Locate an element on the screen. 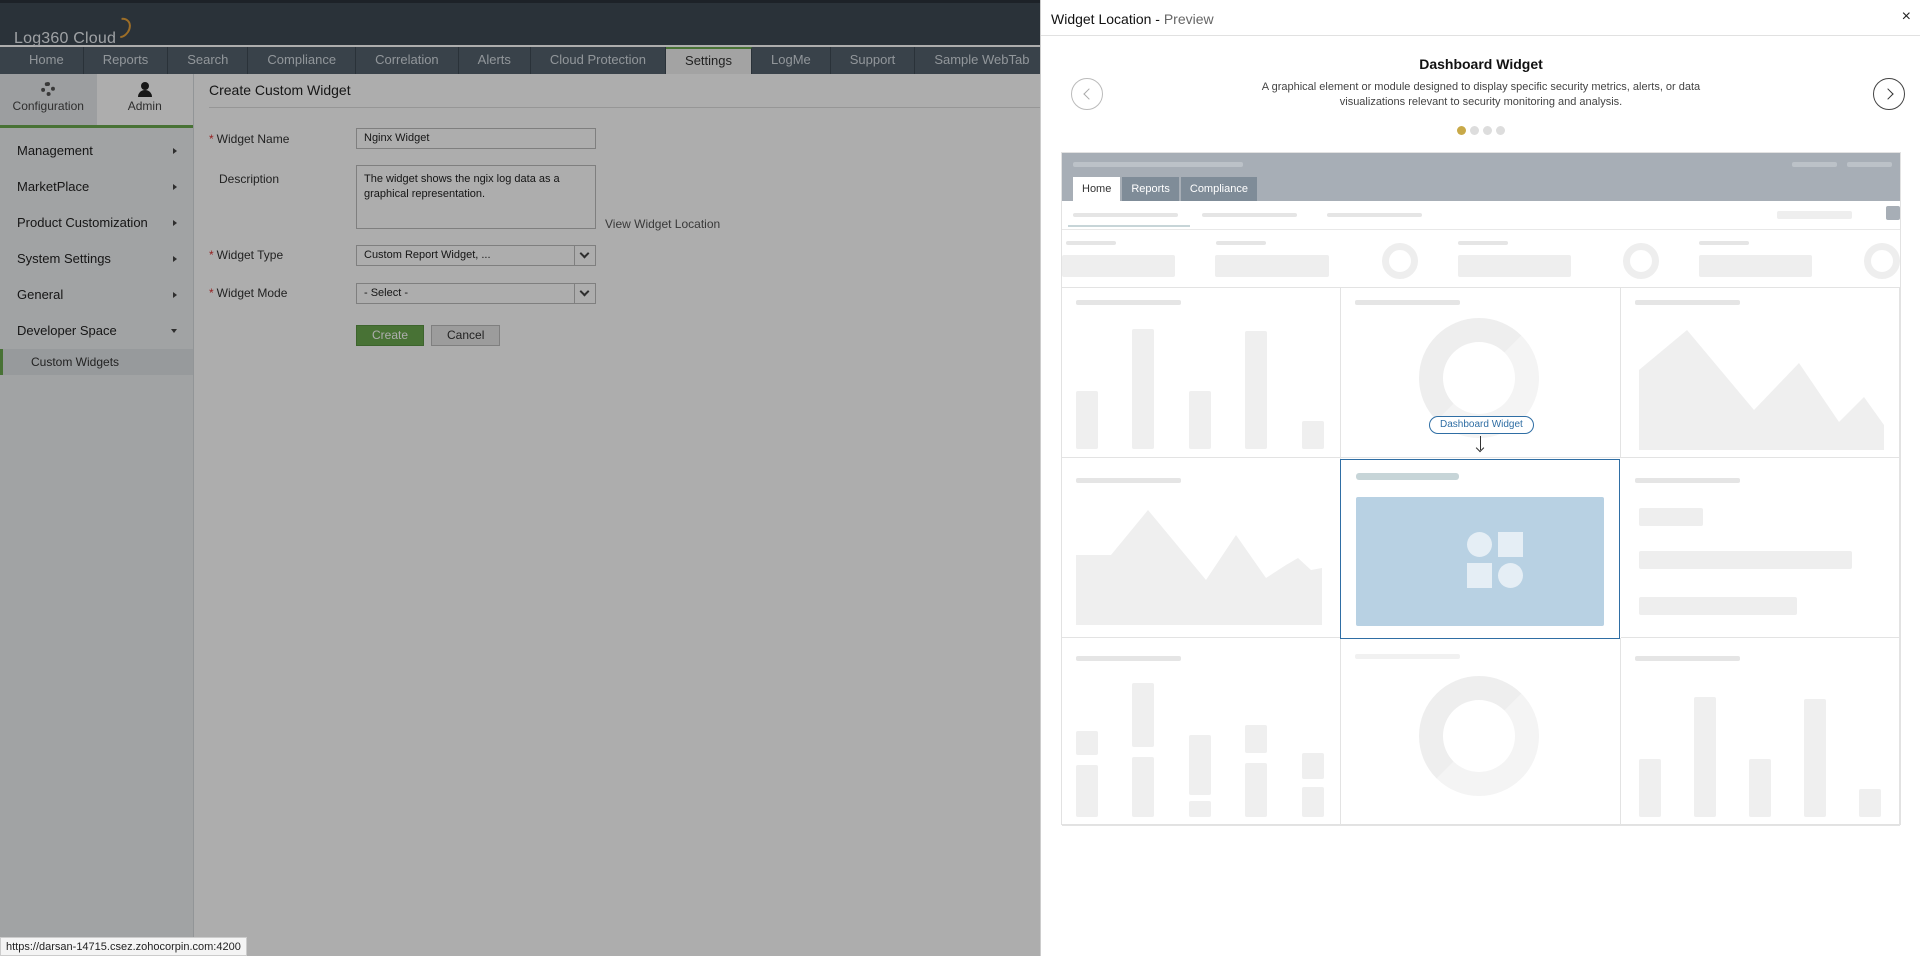 Image resolution: width=1920 pixels, height=956 pixels. preview-header: Home Reports Compliance is located at coordinates (1481, 177).